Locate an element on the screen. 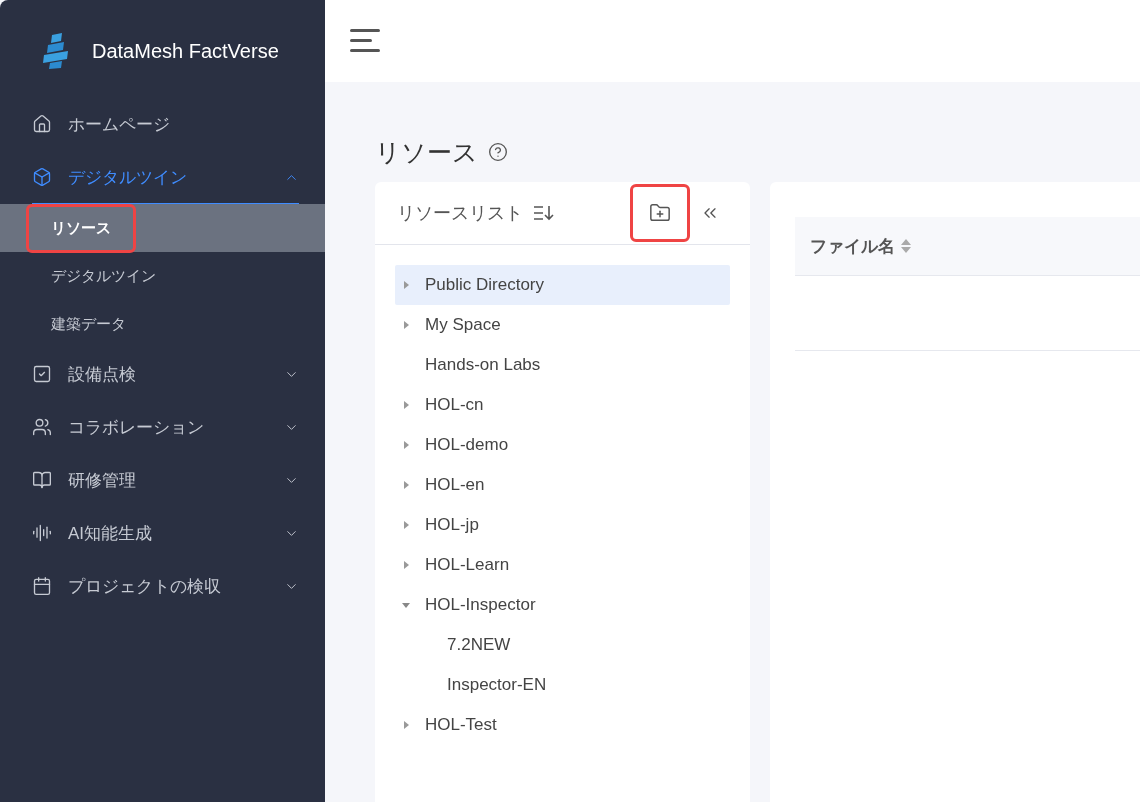 The image size is (1140, 802). panel-title: リソースリスト is located at coordinates (460, 213).